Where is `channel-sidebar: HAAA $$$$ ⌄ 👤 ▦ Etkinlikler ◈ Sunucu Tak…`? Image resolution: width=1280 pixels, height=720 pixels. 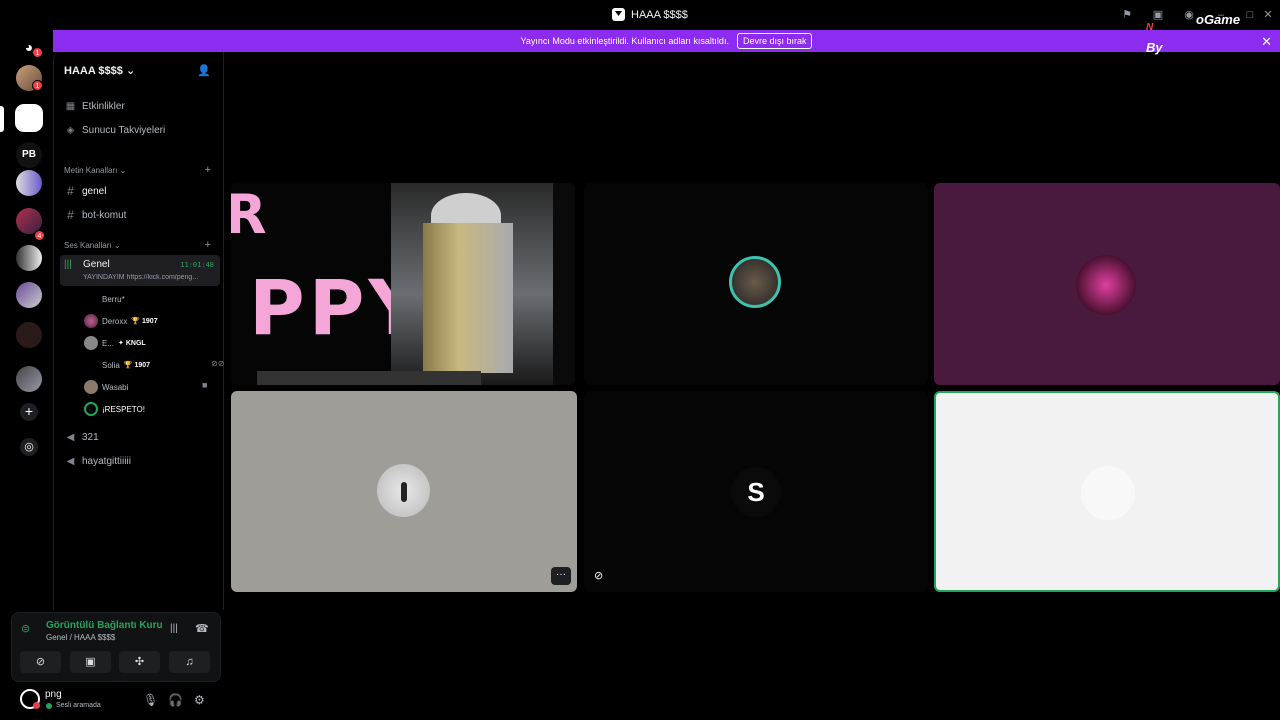 channel-sidebar: HAAA $$$$ ⌄ 👤 ▦ Etkinlikler ◈ Sunucu Tak… is located at coordinates (138, 331).